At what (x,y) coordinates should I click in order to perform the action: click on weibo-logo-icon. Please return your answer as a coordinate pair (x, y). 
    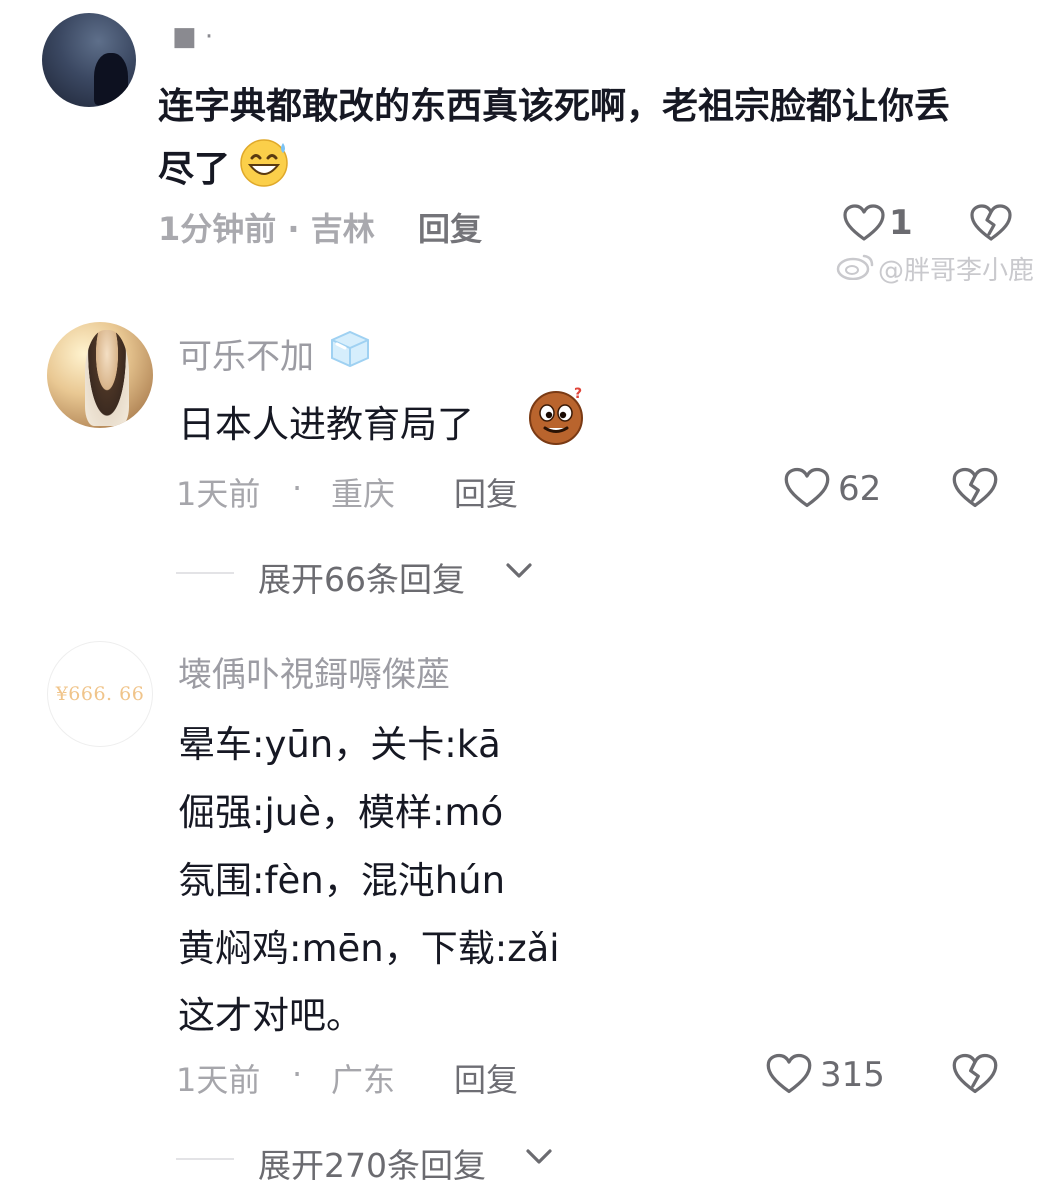
    Looking at the image, I should click on (855, 267).